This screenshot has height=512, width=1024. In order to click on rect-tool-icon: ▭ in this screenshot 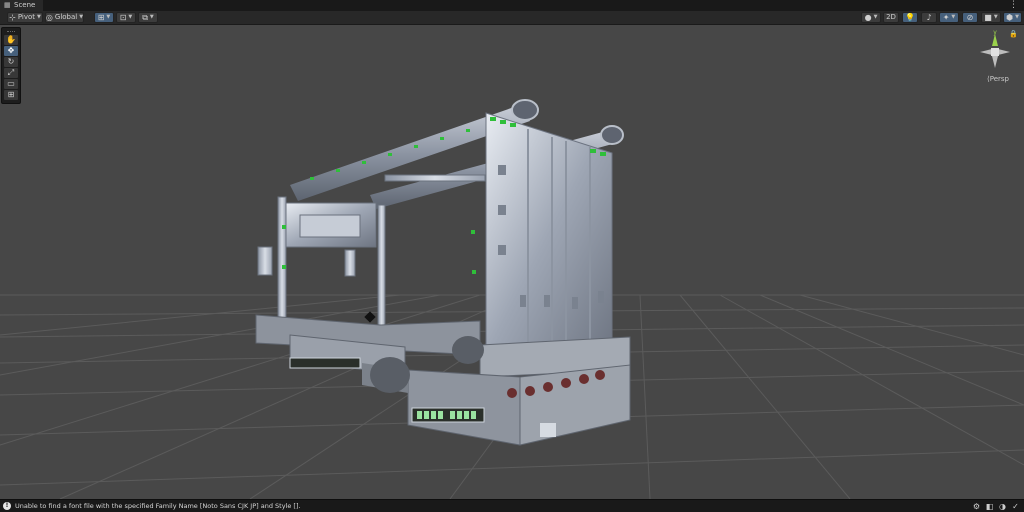, I will do `click(11, 84)`.